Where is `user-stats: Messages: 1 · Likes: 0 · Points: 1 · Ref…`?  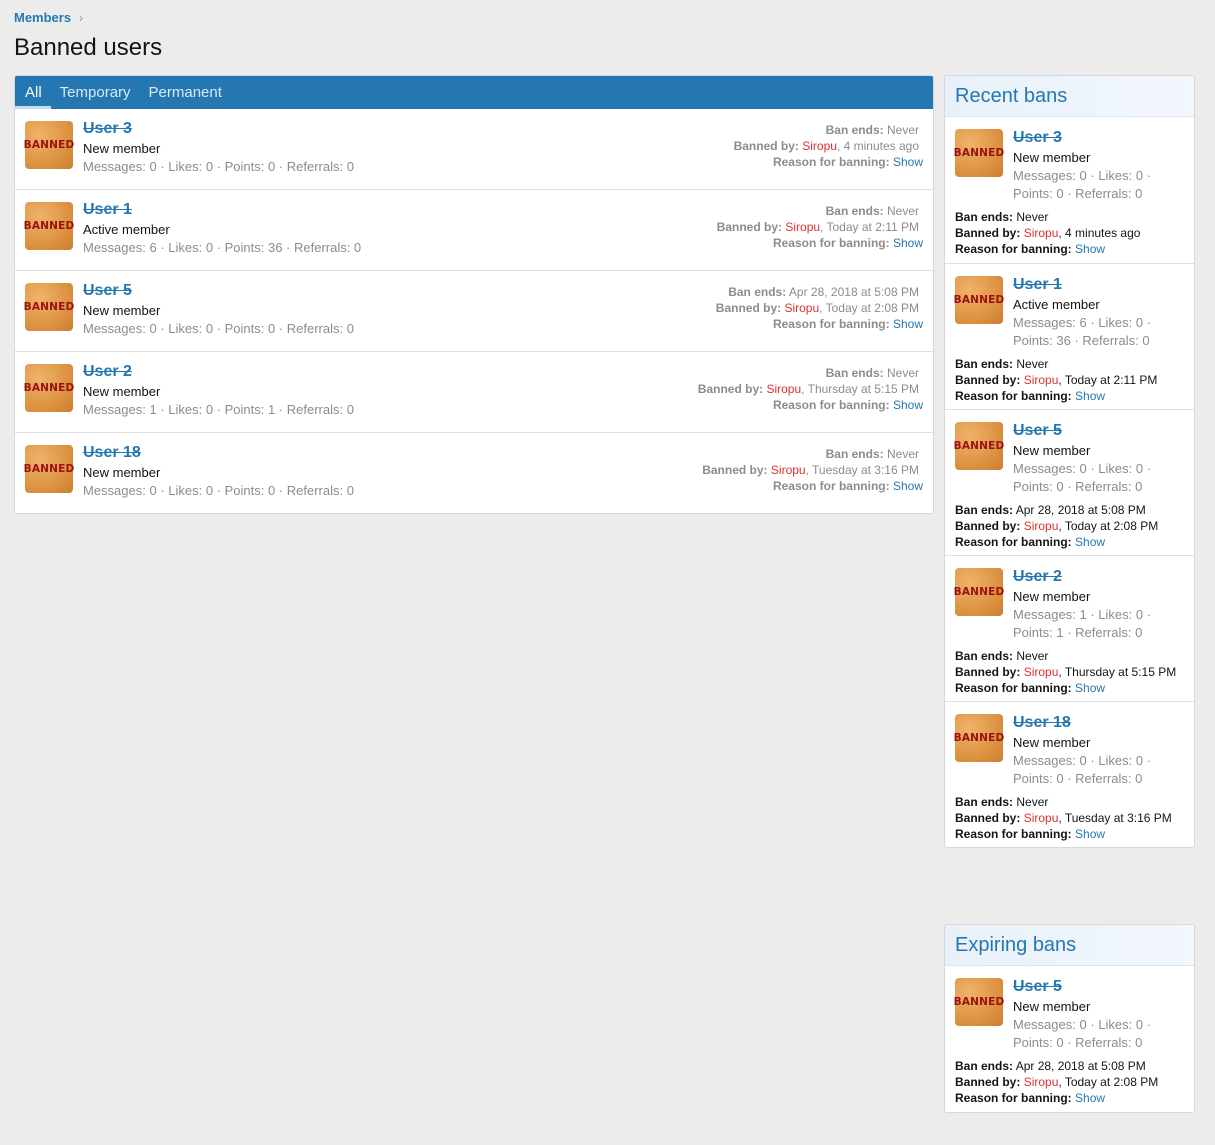 user-stats: Messages: 1 · Likes: 0 · Points: 1 · Ref… is located at coordinates (218, 409).